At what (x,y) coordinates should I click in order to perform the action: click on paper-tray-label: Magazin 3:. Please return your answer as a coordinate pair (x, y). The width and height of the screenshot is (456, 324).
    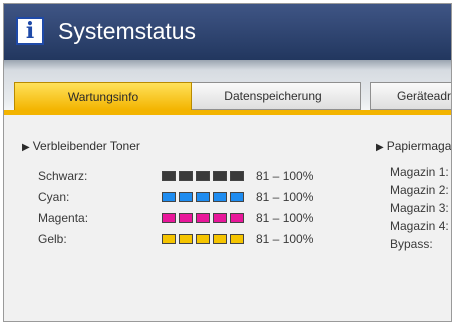
    Looking at the image, I should click on (419, 208).